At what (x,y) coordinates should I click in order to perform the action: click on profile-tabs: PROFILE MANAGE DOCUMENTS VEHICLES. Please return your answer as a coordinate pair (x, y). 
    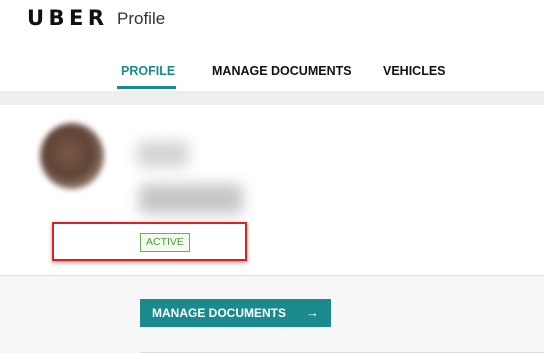
    Looking at the image, I should click on (272, 77).